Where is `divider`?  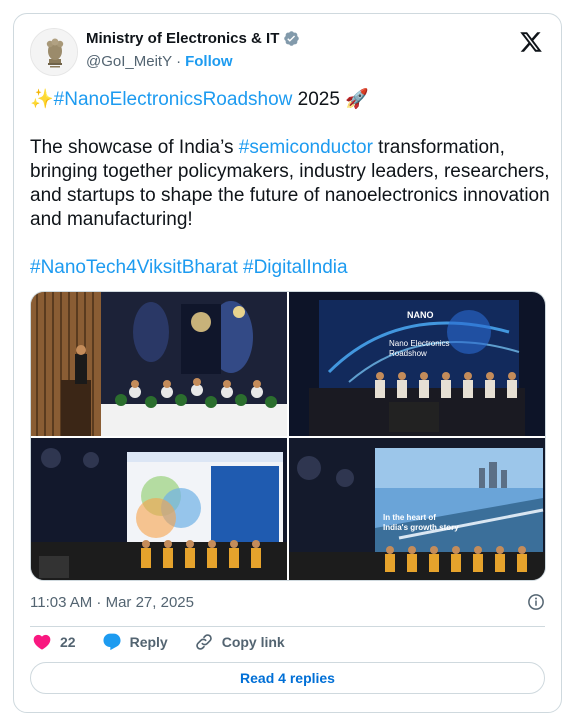 divider is located at coordinates (287, 626).